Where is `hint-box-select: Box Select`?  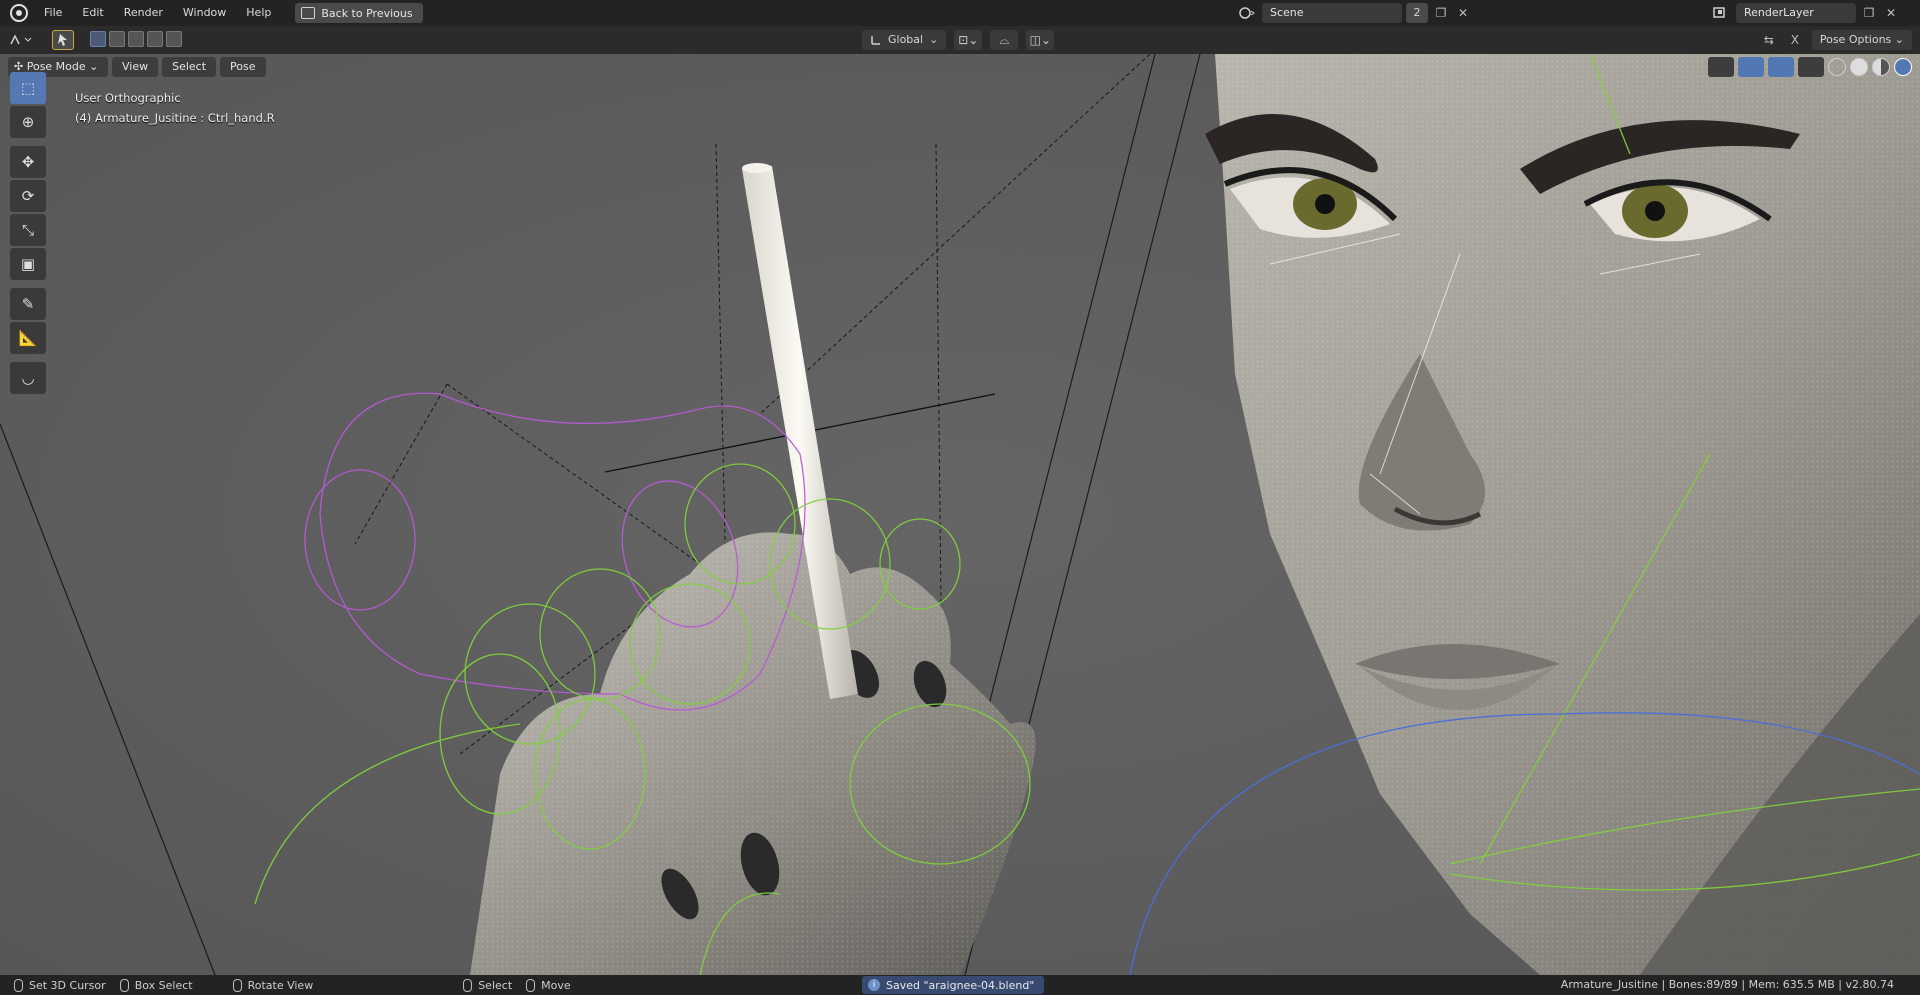 hint-box-select: Box Select is located at coordinates (156, 985).